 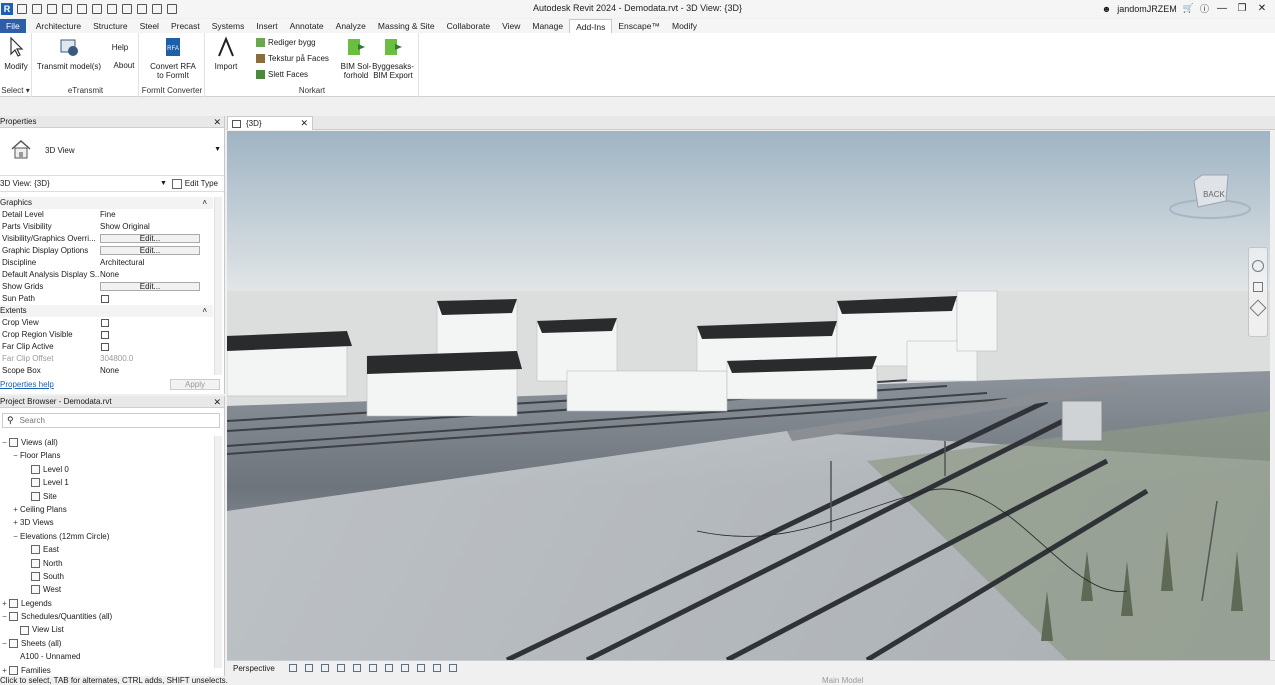 What do you see at coordinates (393, 58) in the screenshot?
I see `byggesaks-bim-export-button: Byggesaks- BIM Export` at bounding box center [393, 58].